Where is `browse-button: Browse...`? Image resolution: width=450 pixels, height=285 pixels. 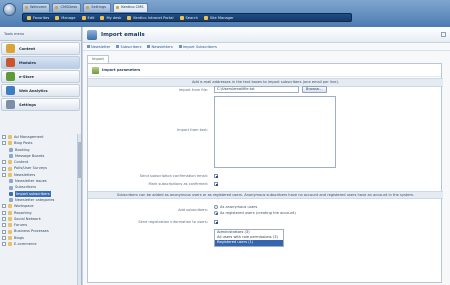
browse-button: Browse... is located at coordinates (314, 89).